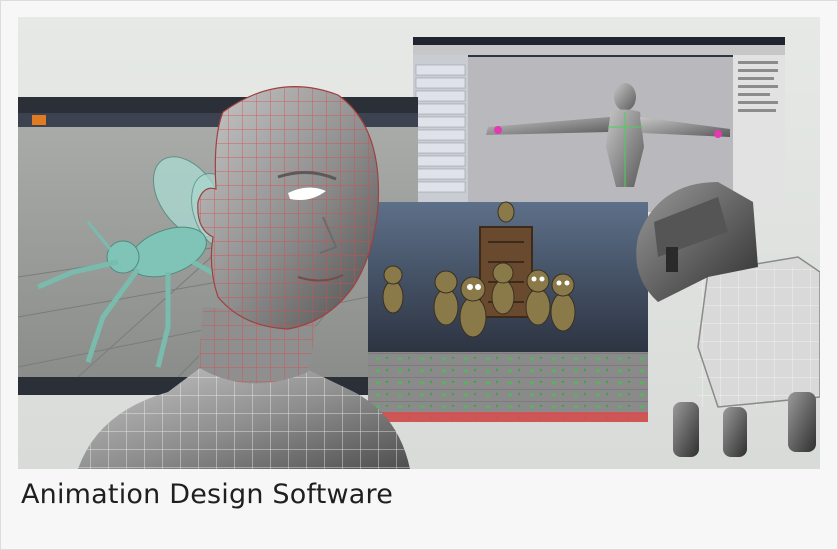  I want to click on rigging-software-window, so click(599, 126).